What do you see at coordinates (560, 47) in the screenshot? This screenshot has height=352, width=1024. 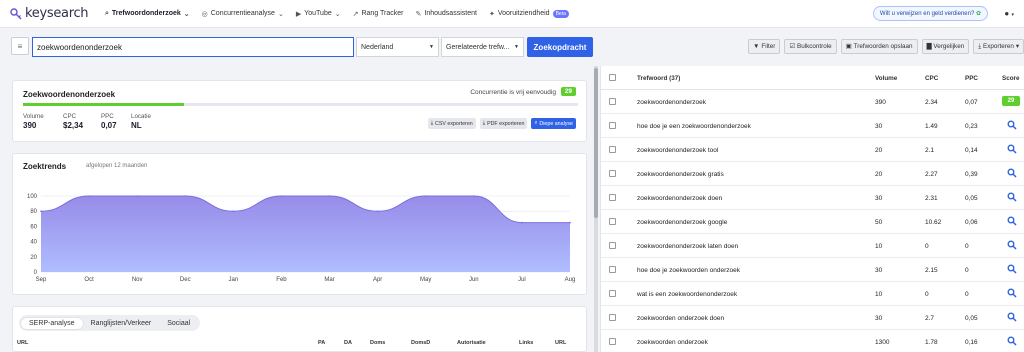 I see `search-button: Zoekopdracht` at bounding box center [560, 47].